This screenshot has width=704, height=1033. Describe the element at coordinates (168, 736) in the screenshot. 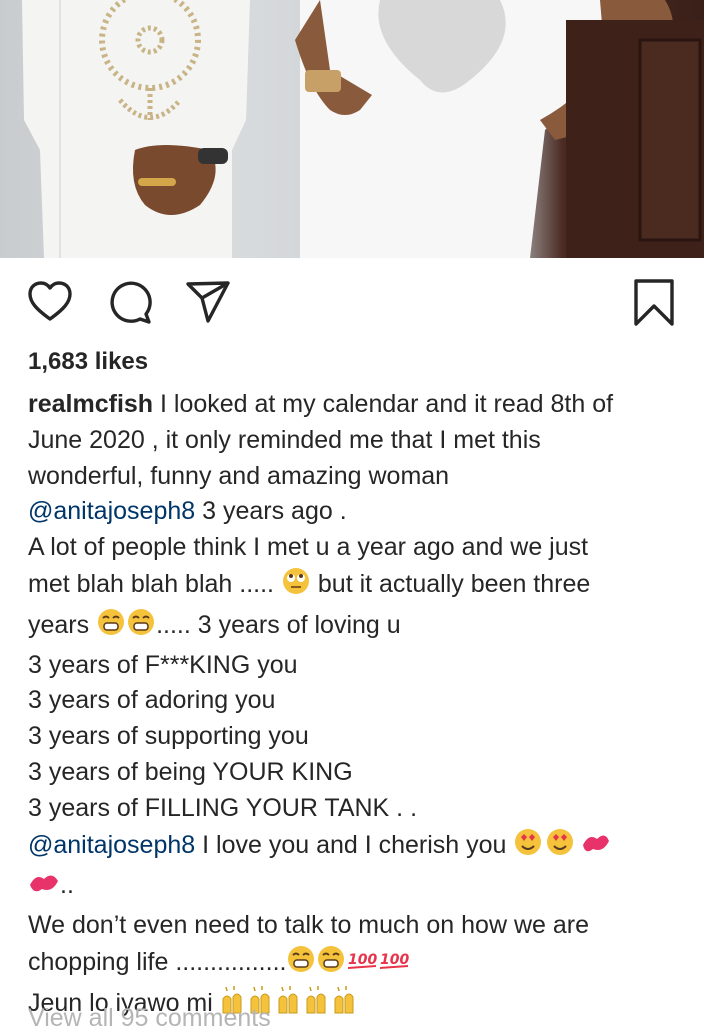

I see `caption-text: 3 years of supporting you` at that location.